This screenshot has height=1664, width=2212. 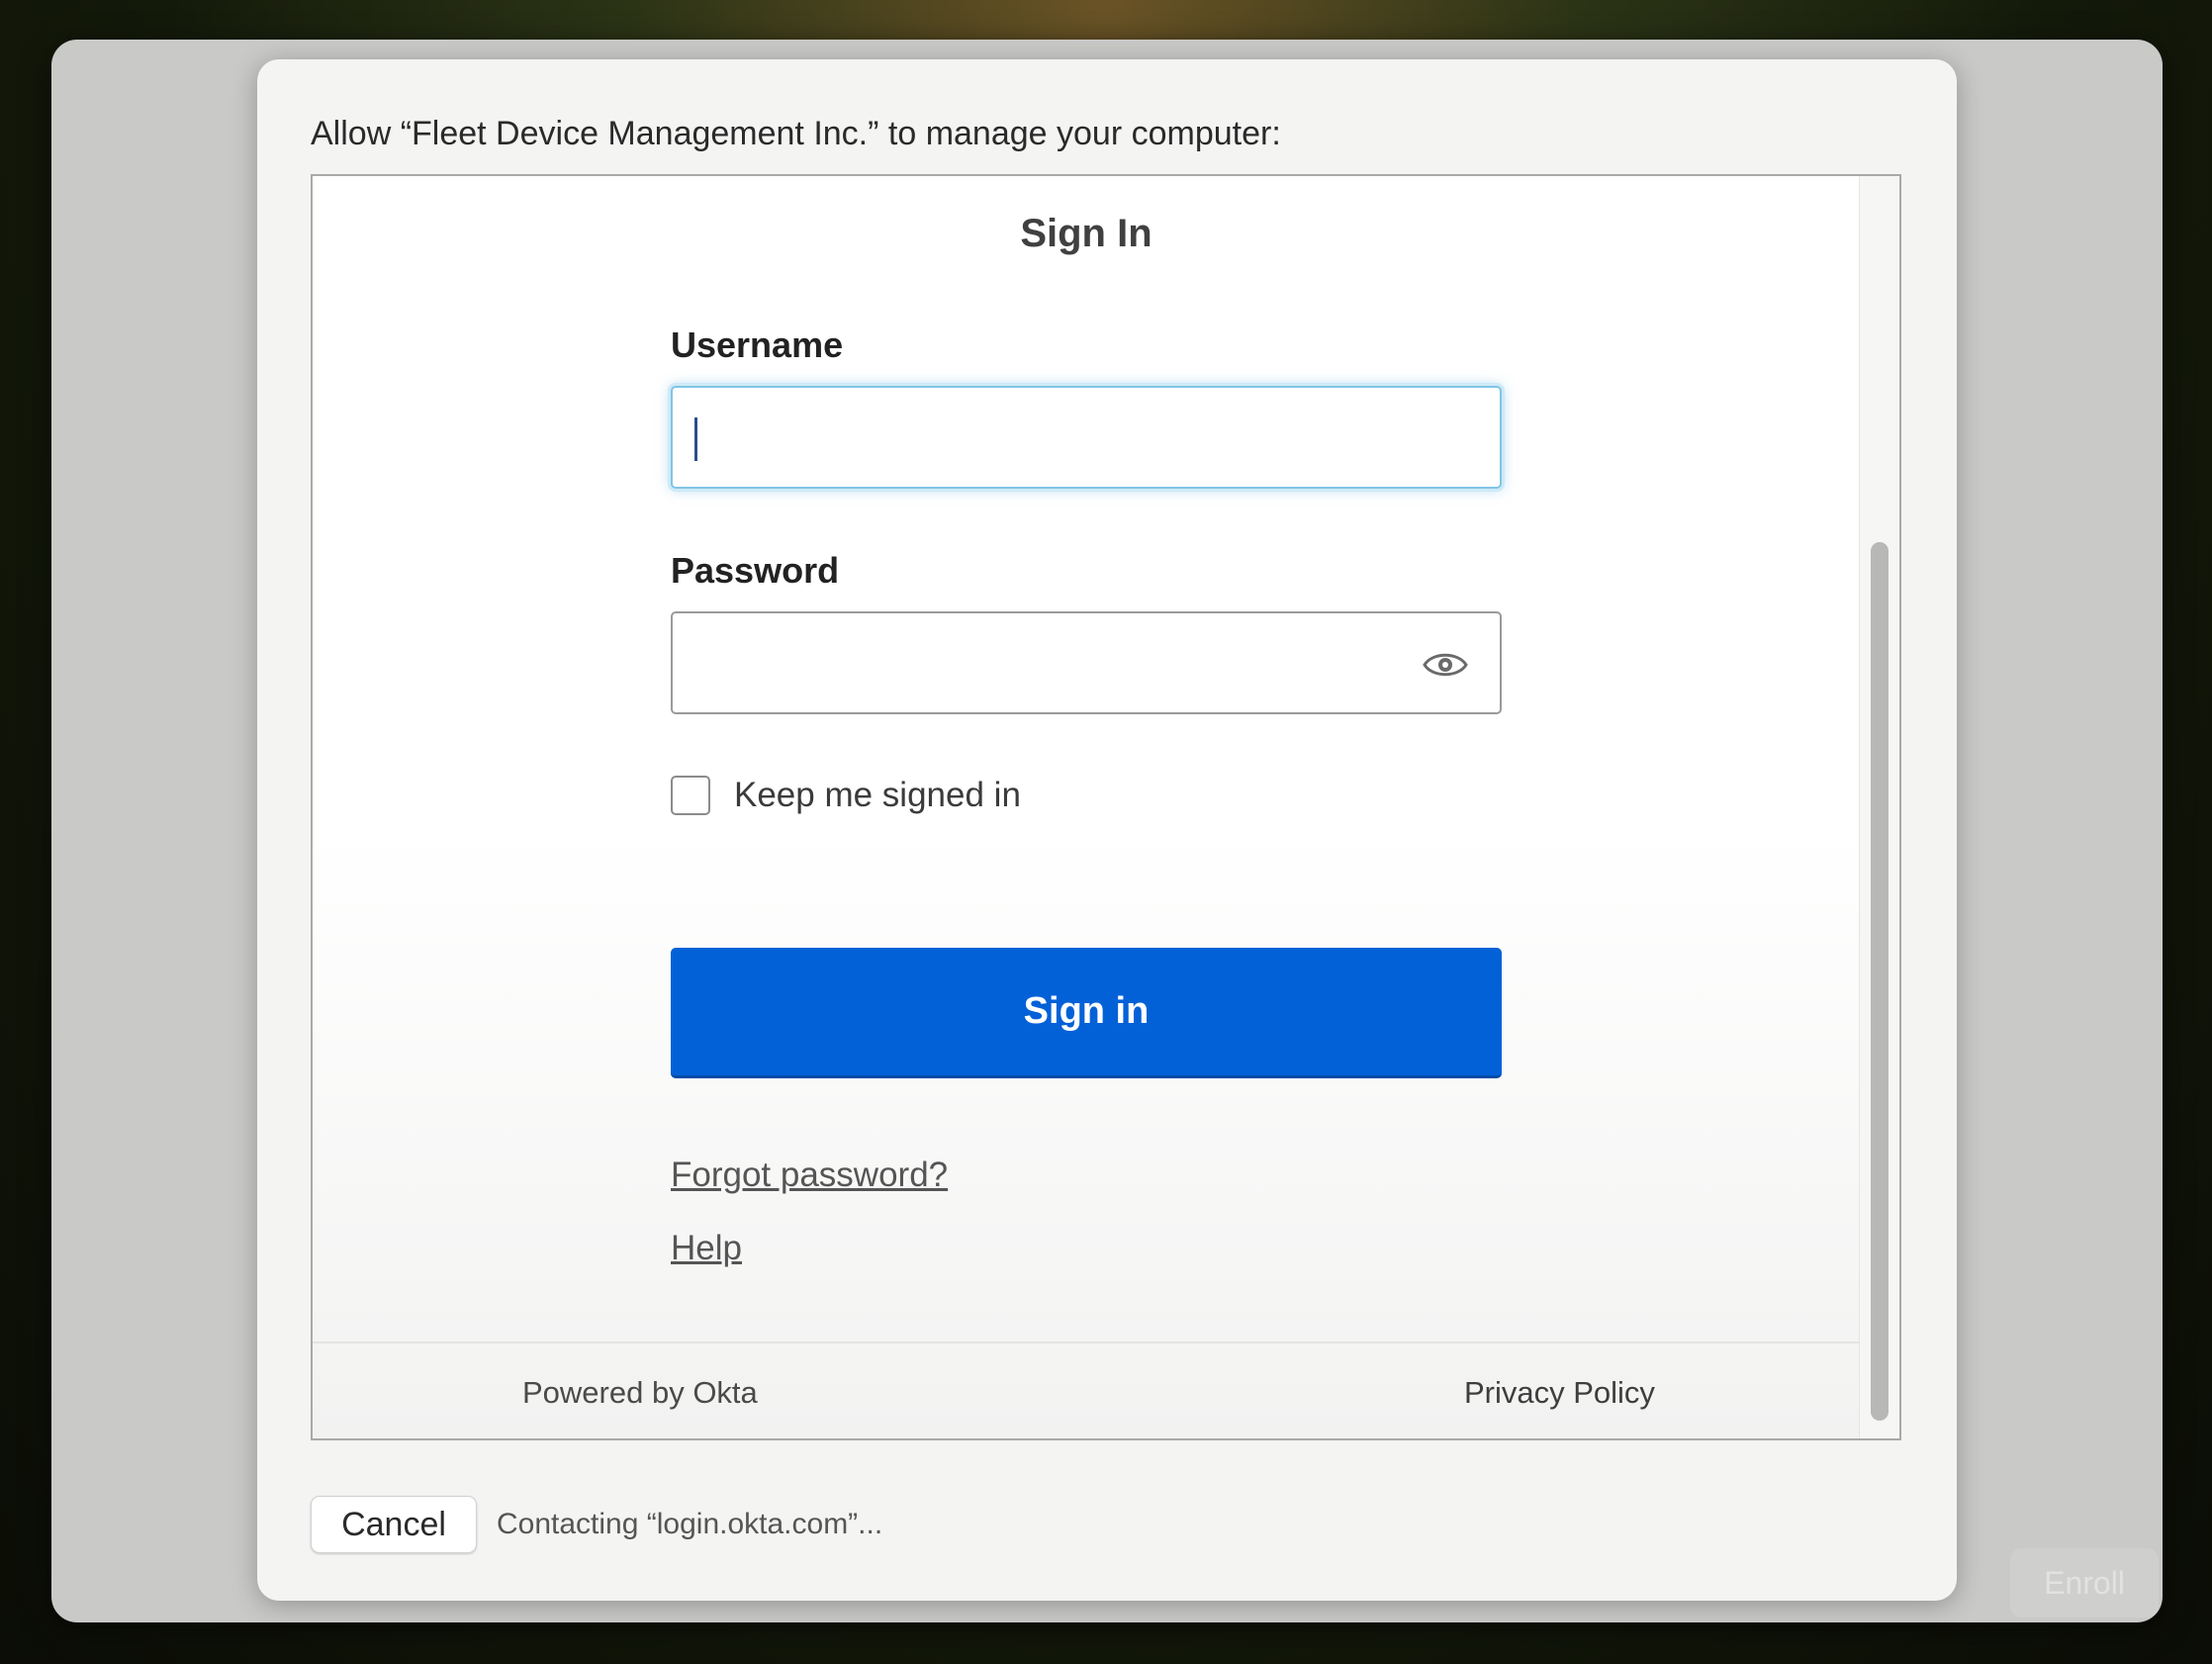 What do you see at coordinates (1560, 1393) in the screenshot?
I see `privacy-policy-link: Privacy Policy` at bounding box center [1560, 1393].